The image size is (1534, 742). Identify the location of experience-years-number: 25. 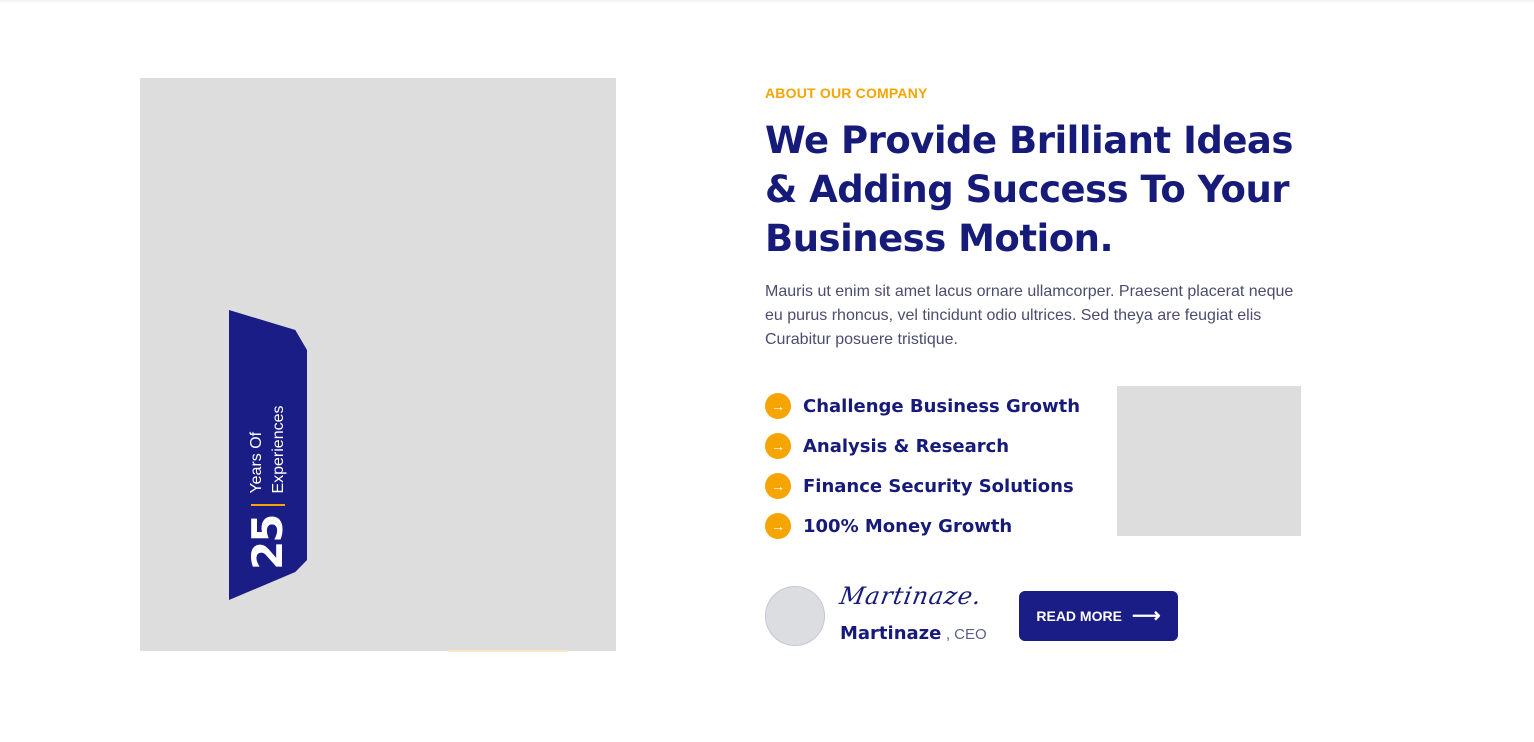
(267, 542).